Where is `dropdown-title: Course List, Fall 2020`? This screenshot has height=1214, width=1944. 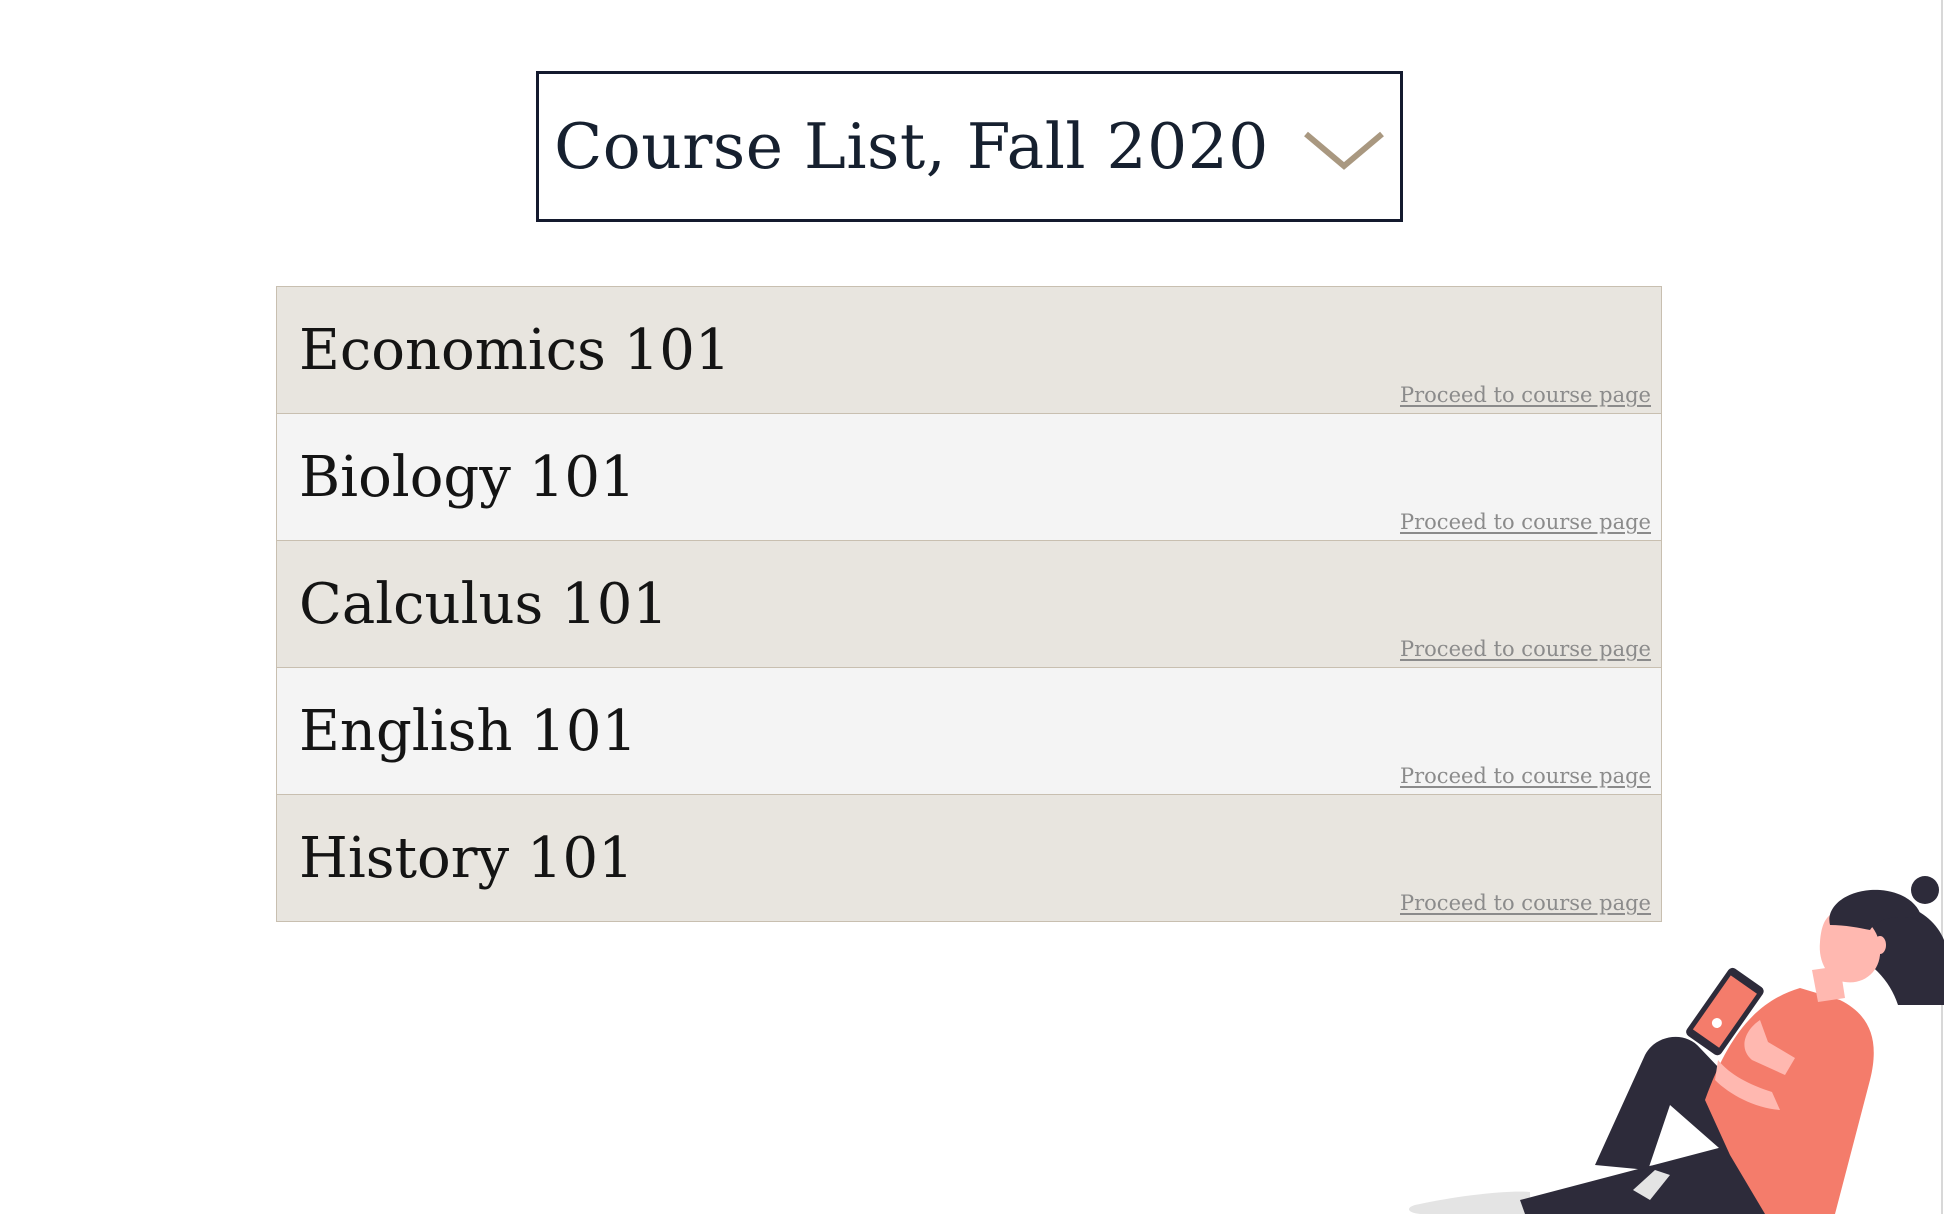
dropdown-title: Course List, Fall 2020 is located at coordinates (911, 146).